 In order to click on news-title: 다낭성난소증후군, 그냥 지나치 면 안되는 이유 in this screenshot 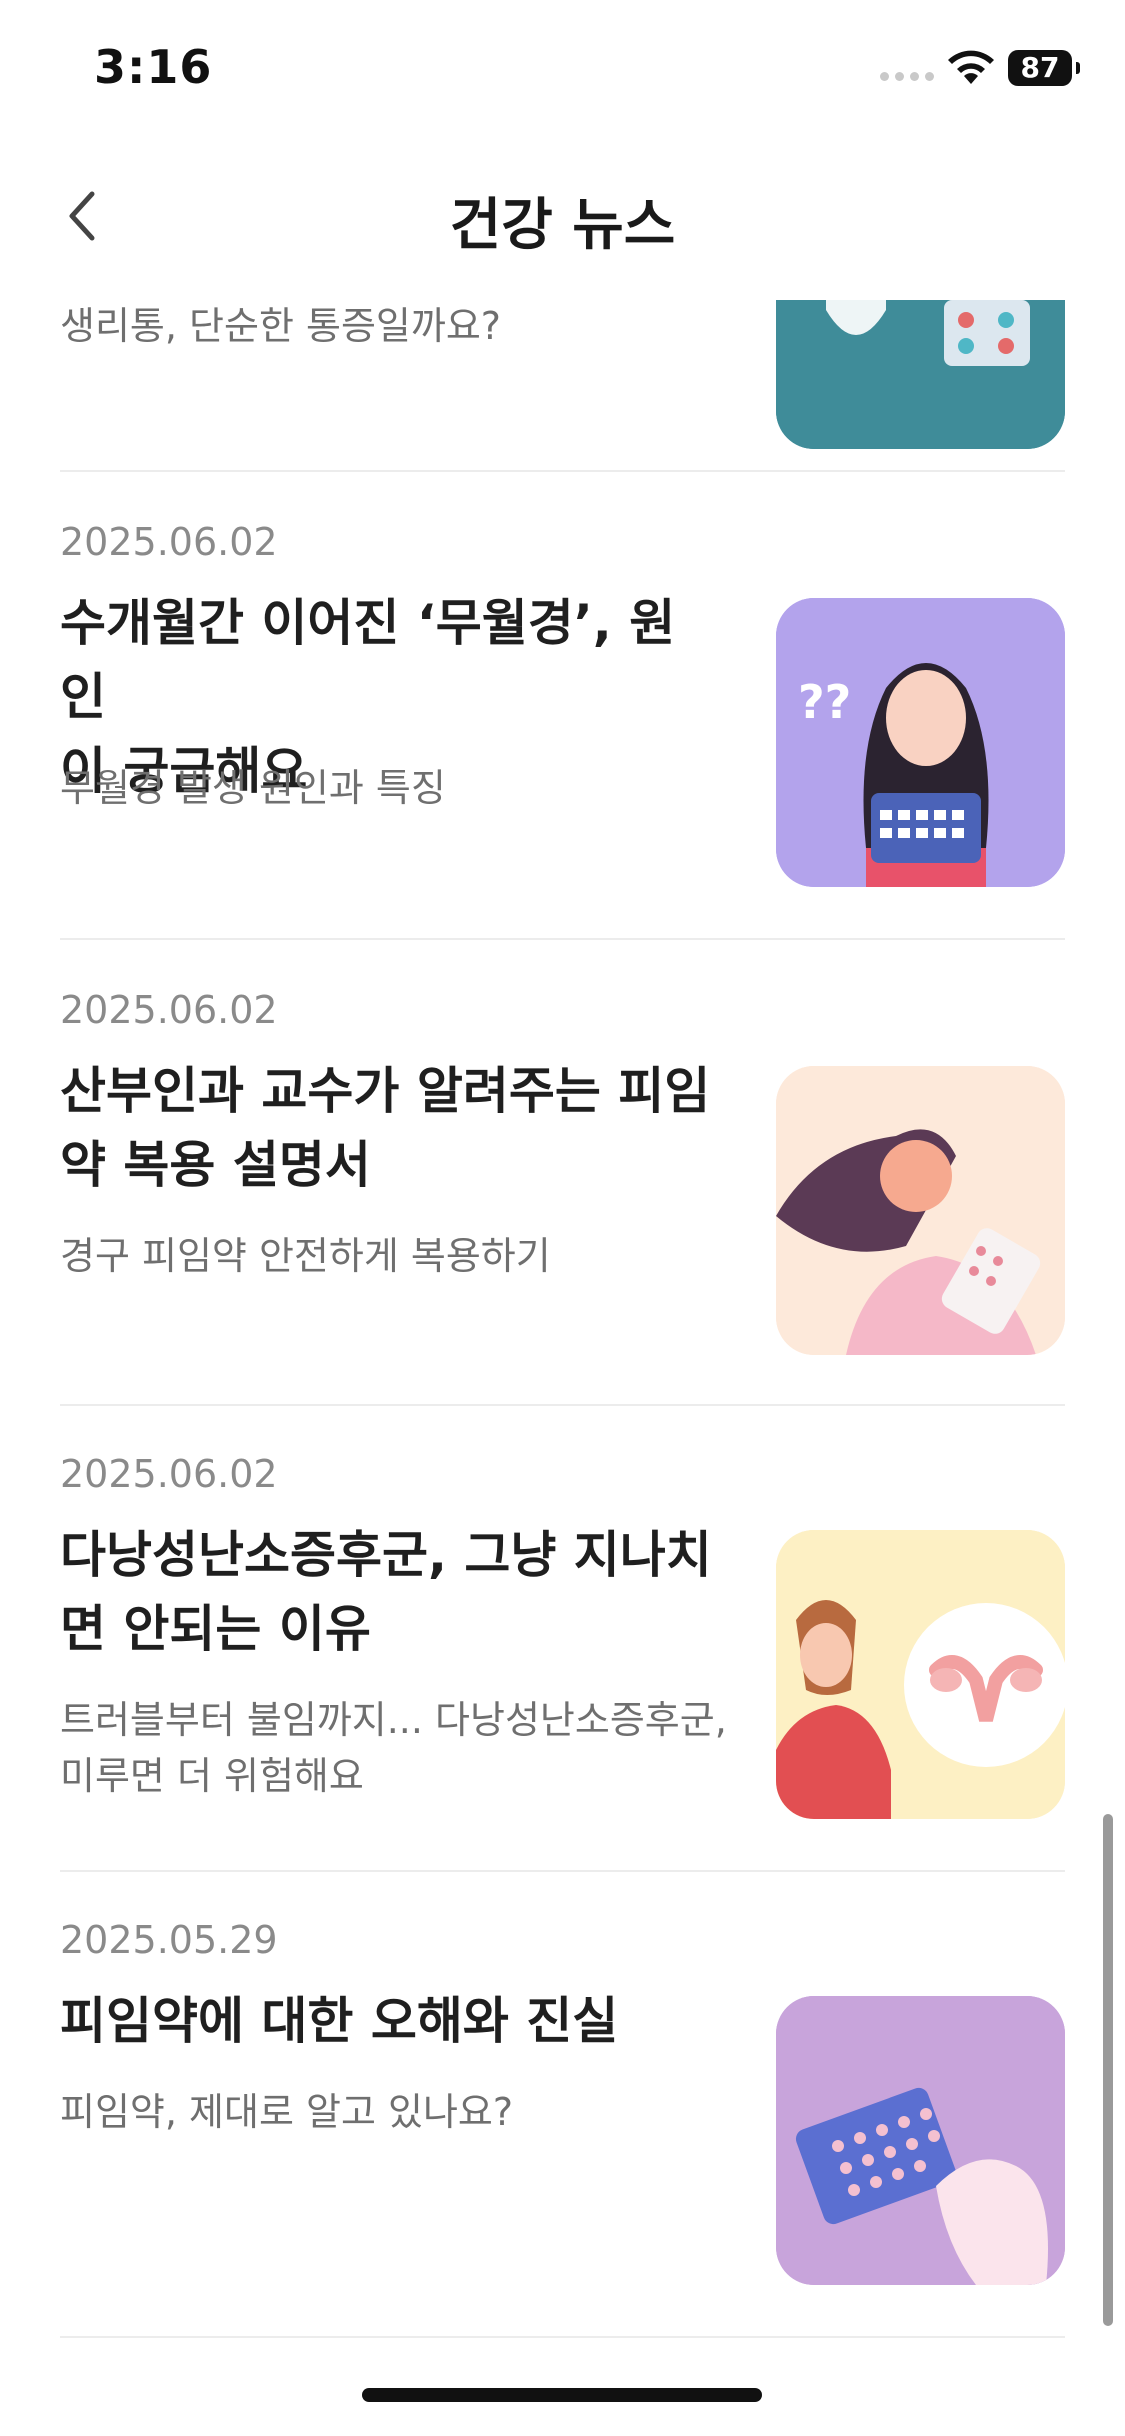, I will do `click(386, 1592)`.